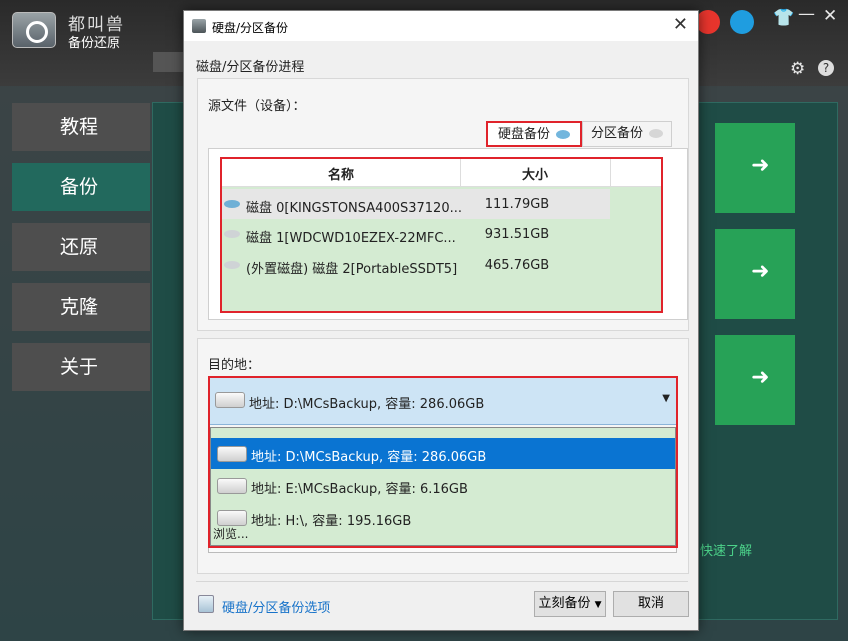 Image resolution: width=848 pixels, height=641 pixels. Describe the element at coordinates (441, 26) in the screenshot. I see `dialog-titlebar: 硬盘/分区备份 ✕` at that location.